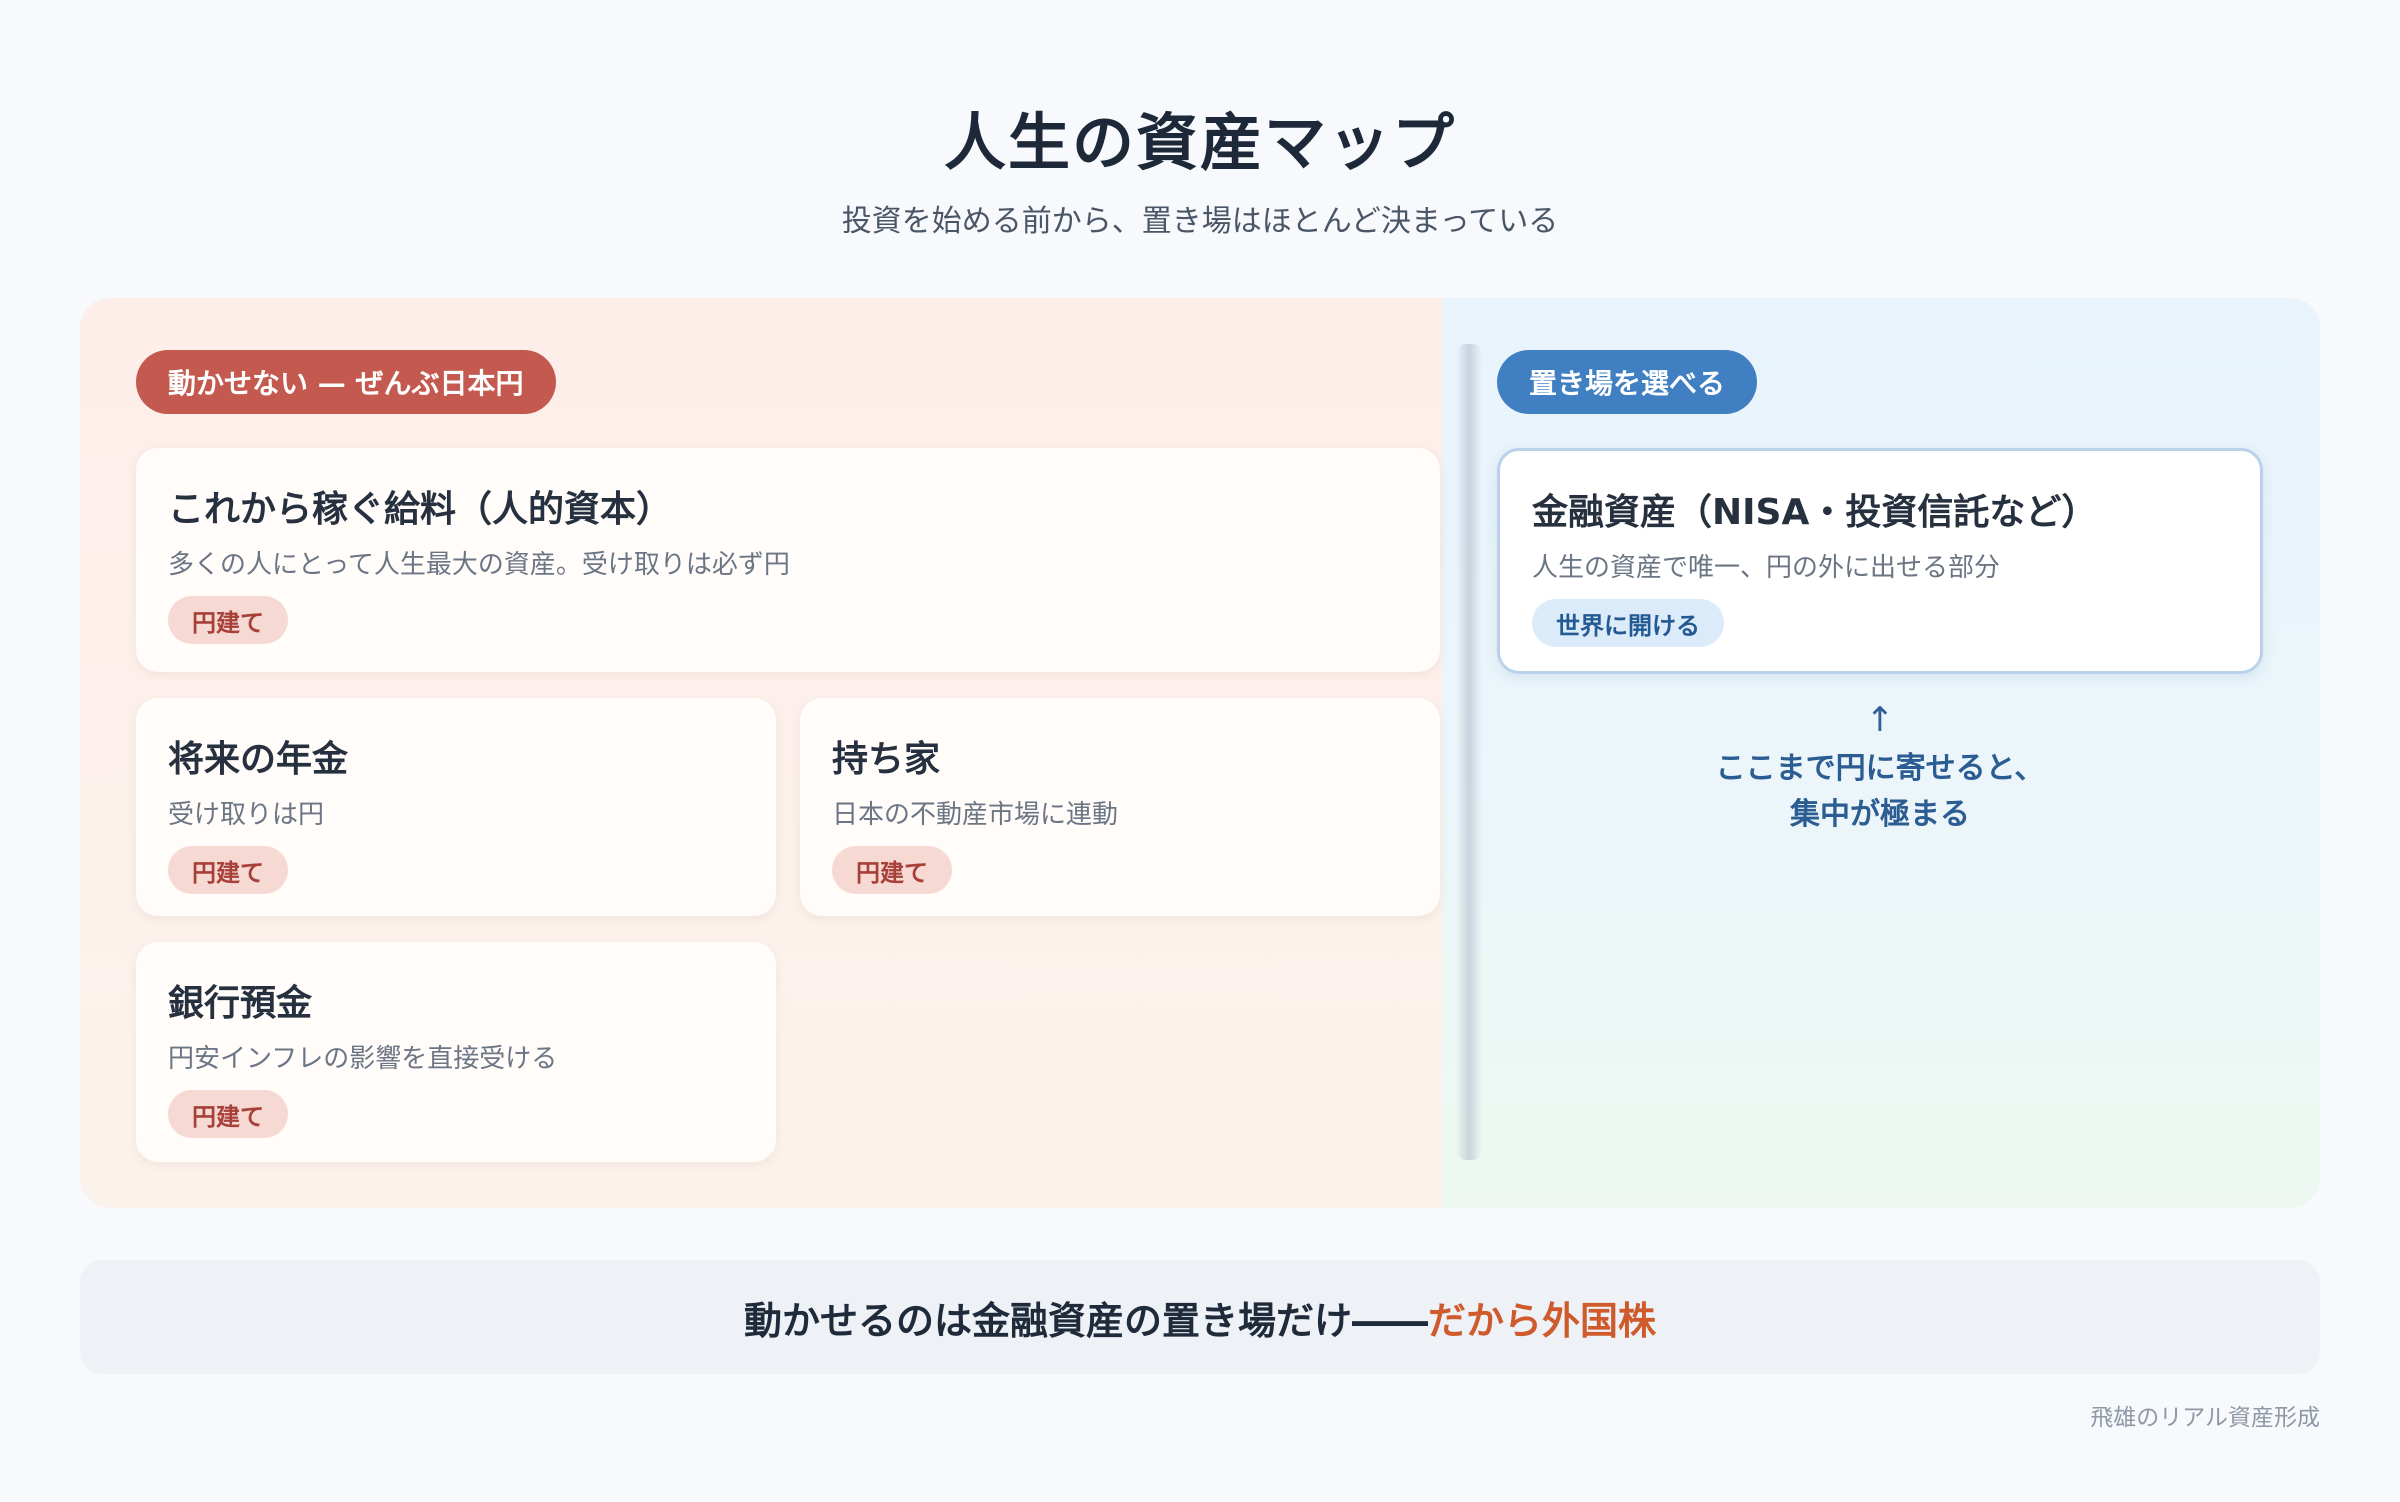  Describe the element at coordinates (258, 759) in the screenshot. I see `card-title: 将来の年金` at that location.